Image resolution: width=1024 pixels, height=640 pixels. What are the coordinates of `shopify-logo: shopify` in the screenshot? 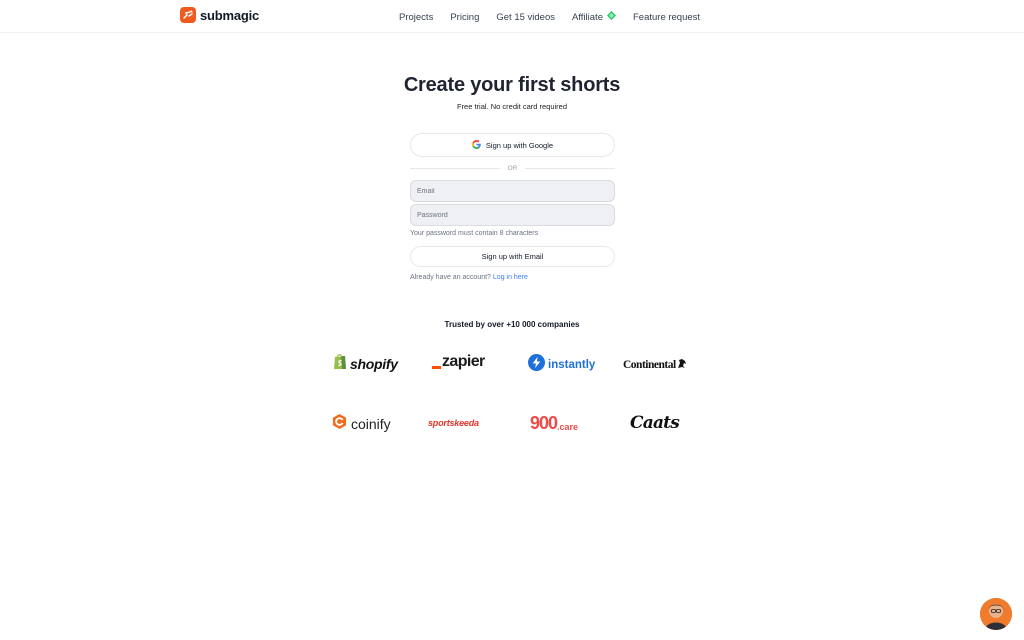 It's located at (365, 364).